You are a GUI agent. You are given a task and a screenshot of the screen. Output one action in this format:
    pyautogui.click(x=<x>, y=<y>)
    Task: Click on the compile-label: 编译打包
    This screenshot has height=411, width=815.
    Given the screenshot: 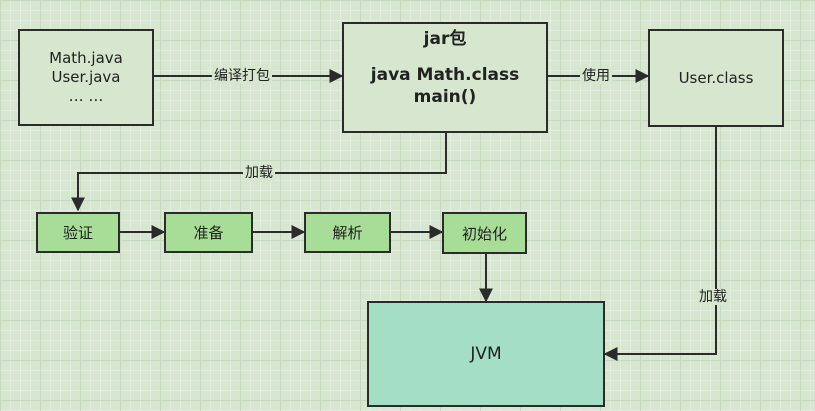 What is the action you would take?
    pyautogui.click(x=242, y=76)
    